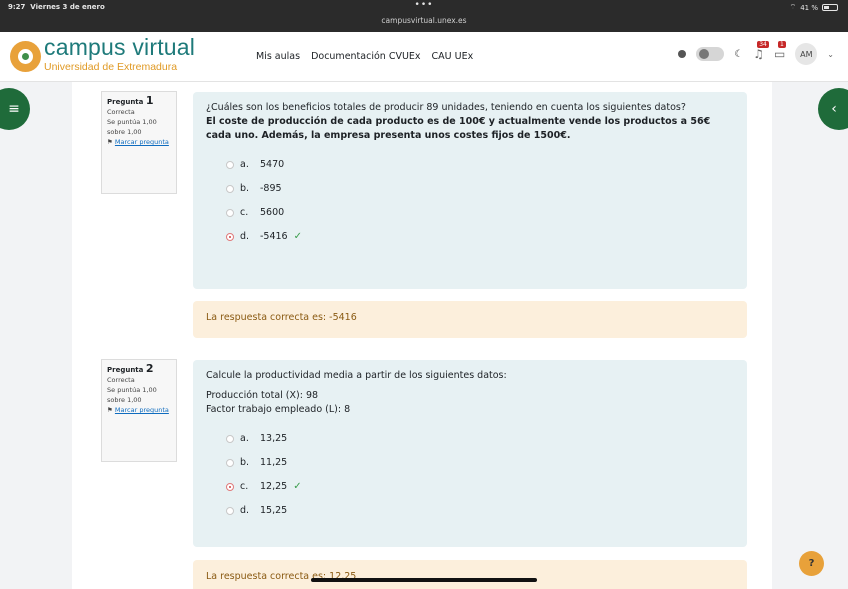 Image resolution: width=848 pixels, height=589 pixels. Describe the element at coordinates (830, 54) in the screenshot. I see `chevron-down-icon: ⌄` at that location.